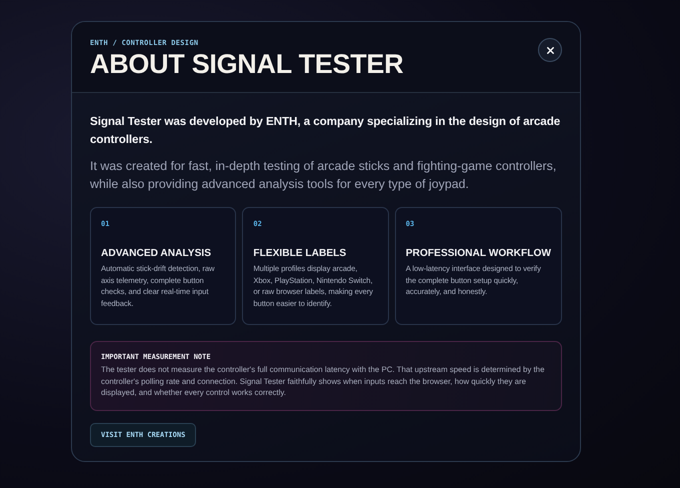  Describe the element at coordinates (326, 131) in the screenshot. I see `intro-text: Signal Tester was developed by ENTH, a company specializing in the design of arcade controllers.` at that location.